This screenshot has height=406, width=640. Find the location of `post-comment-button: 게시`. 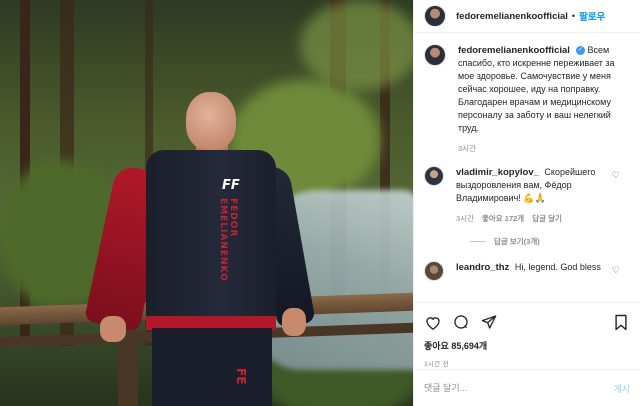

post-comment-button: 게시 is located at coordinates (621, 388).